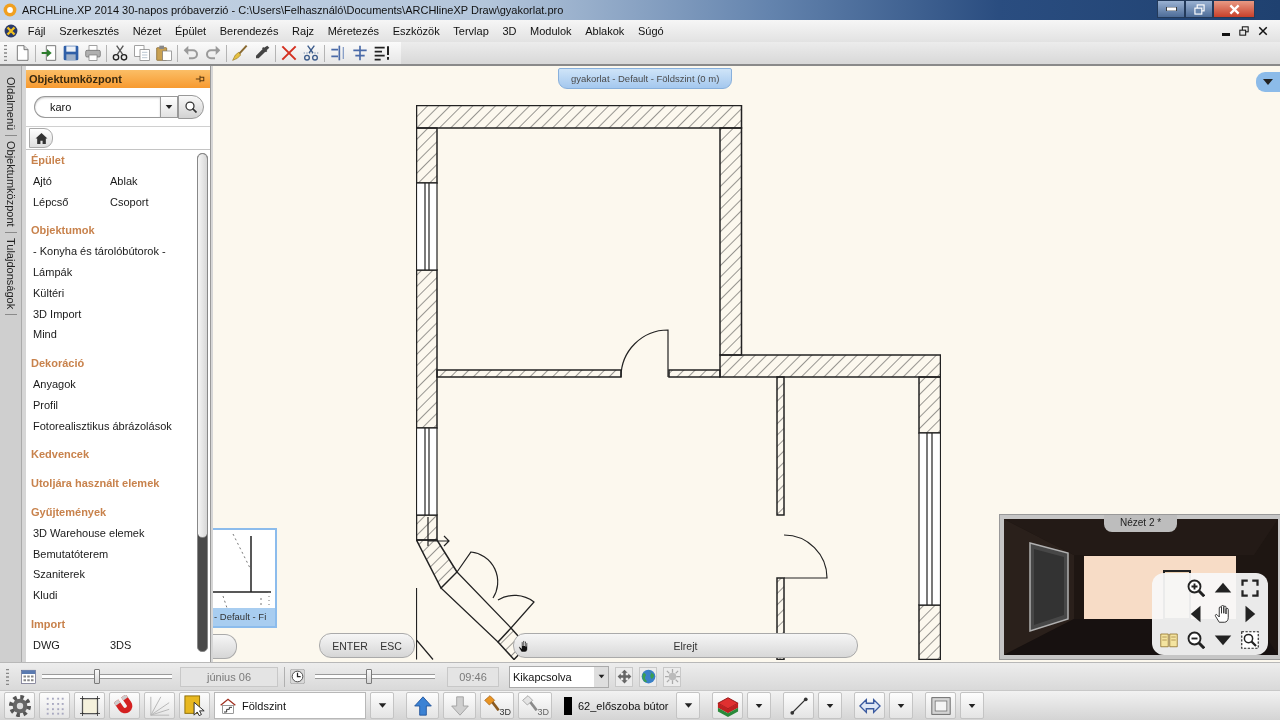  I want to click on category-link: Ajtó, so click(71, 181).